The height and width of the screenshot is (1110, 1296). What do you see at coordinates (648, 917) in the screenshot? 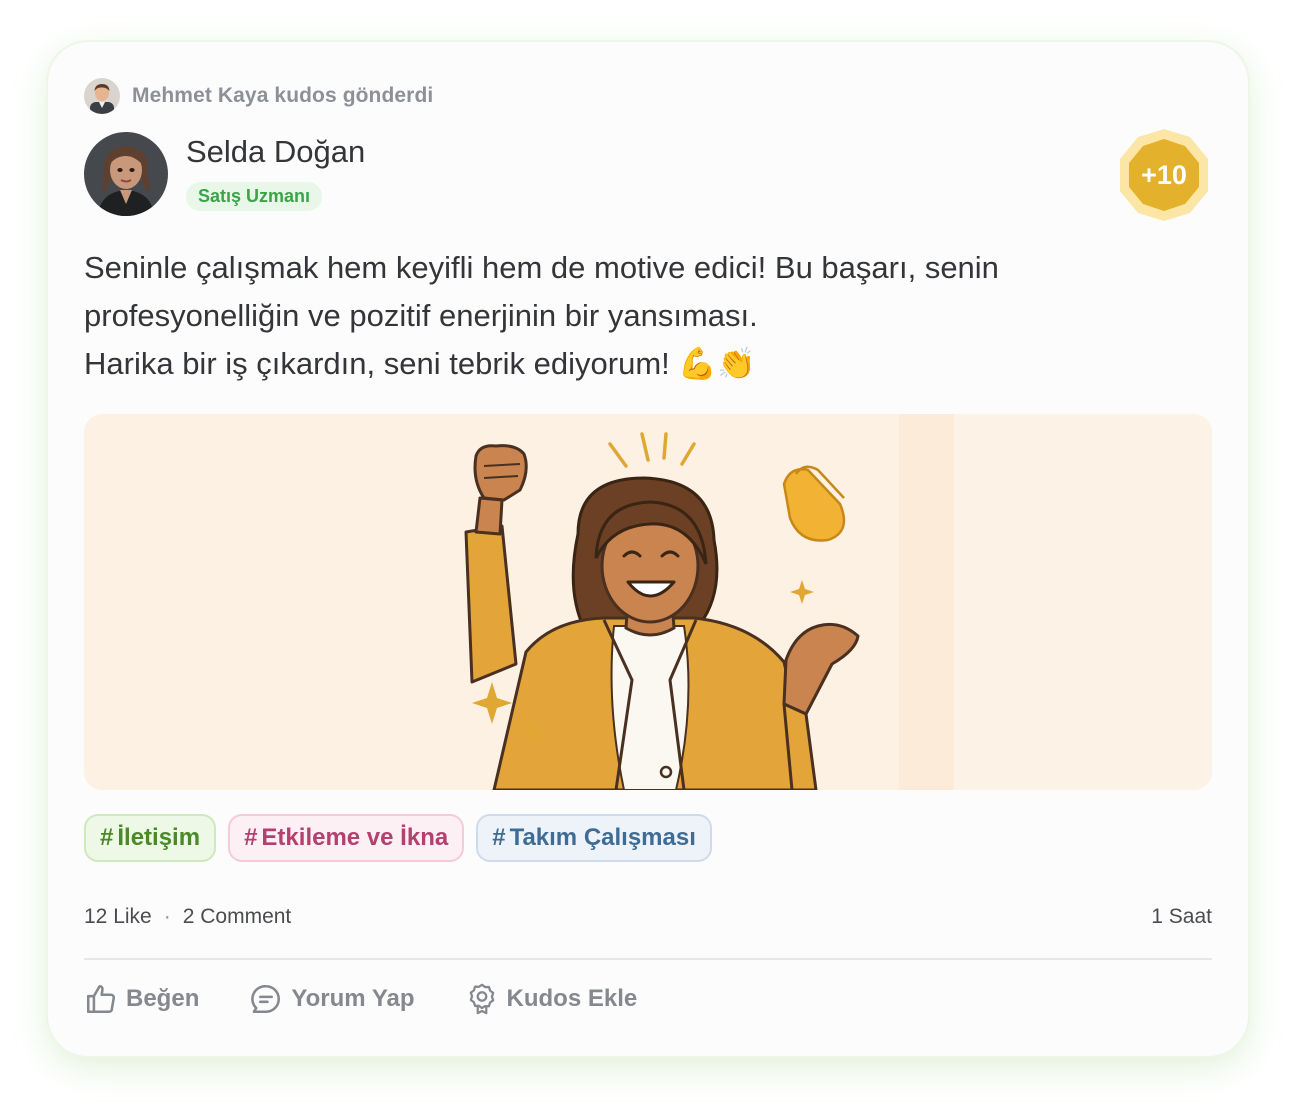
I see `post-stats: 12 Like · 2 Comment 1 Saat` at bounding box center [648, 917].